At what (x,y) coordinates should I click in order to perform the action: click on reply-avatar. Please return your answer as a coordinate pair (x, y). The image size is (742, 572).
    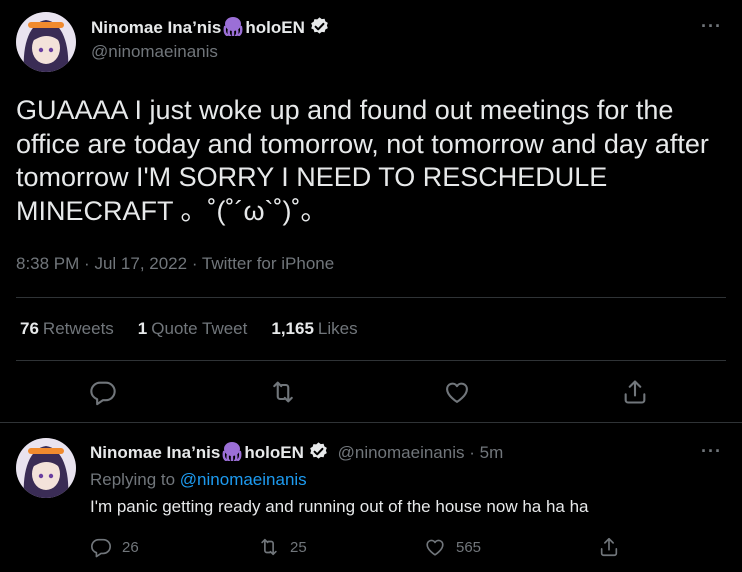
    Looking at the image, I should click on (46, 468).